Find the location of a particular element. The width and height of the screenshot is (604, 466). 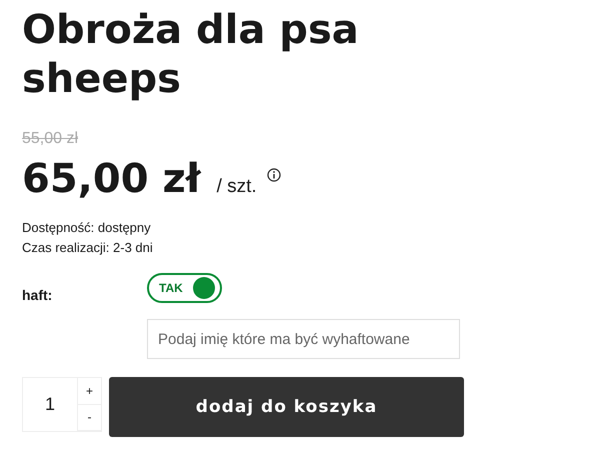

add-to-cart-button: dodaj do koszyka is located at coordinates (286, 407).